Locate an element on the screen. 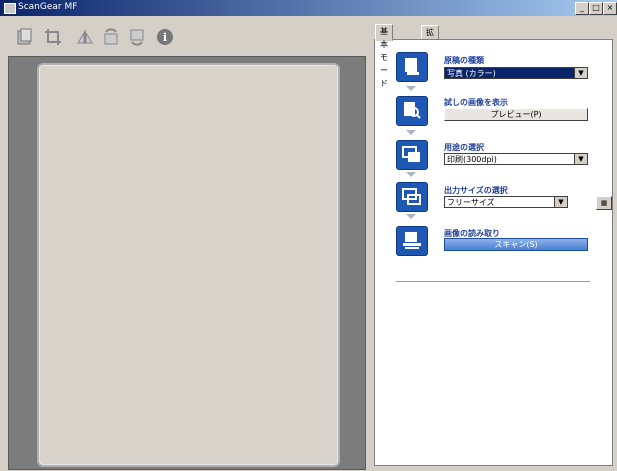 This screenshot has height=471, width=617. output-size-icon is located at coordinates (412, 197).